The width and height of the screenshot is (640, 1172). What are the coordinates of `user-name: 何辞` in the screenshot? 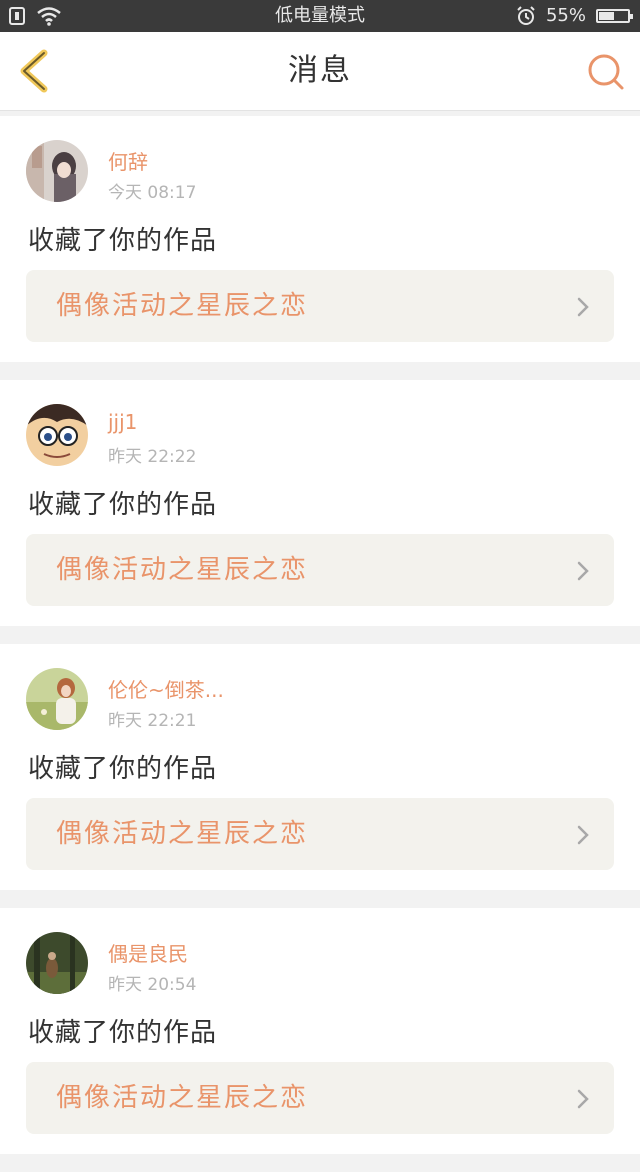 It's located at (128, 160).